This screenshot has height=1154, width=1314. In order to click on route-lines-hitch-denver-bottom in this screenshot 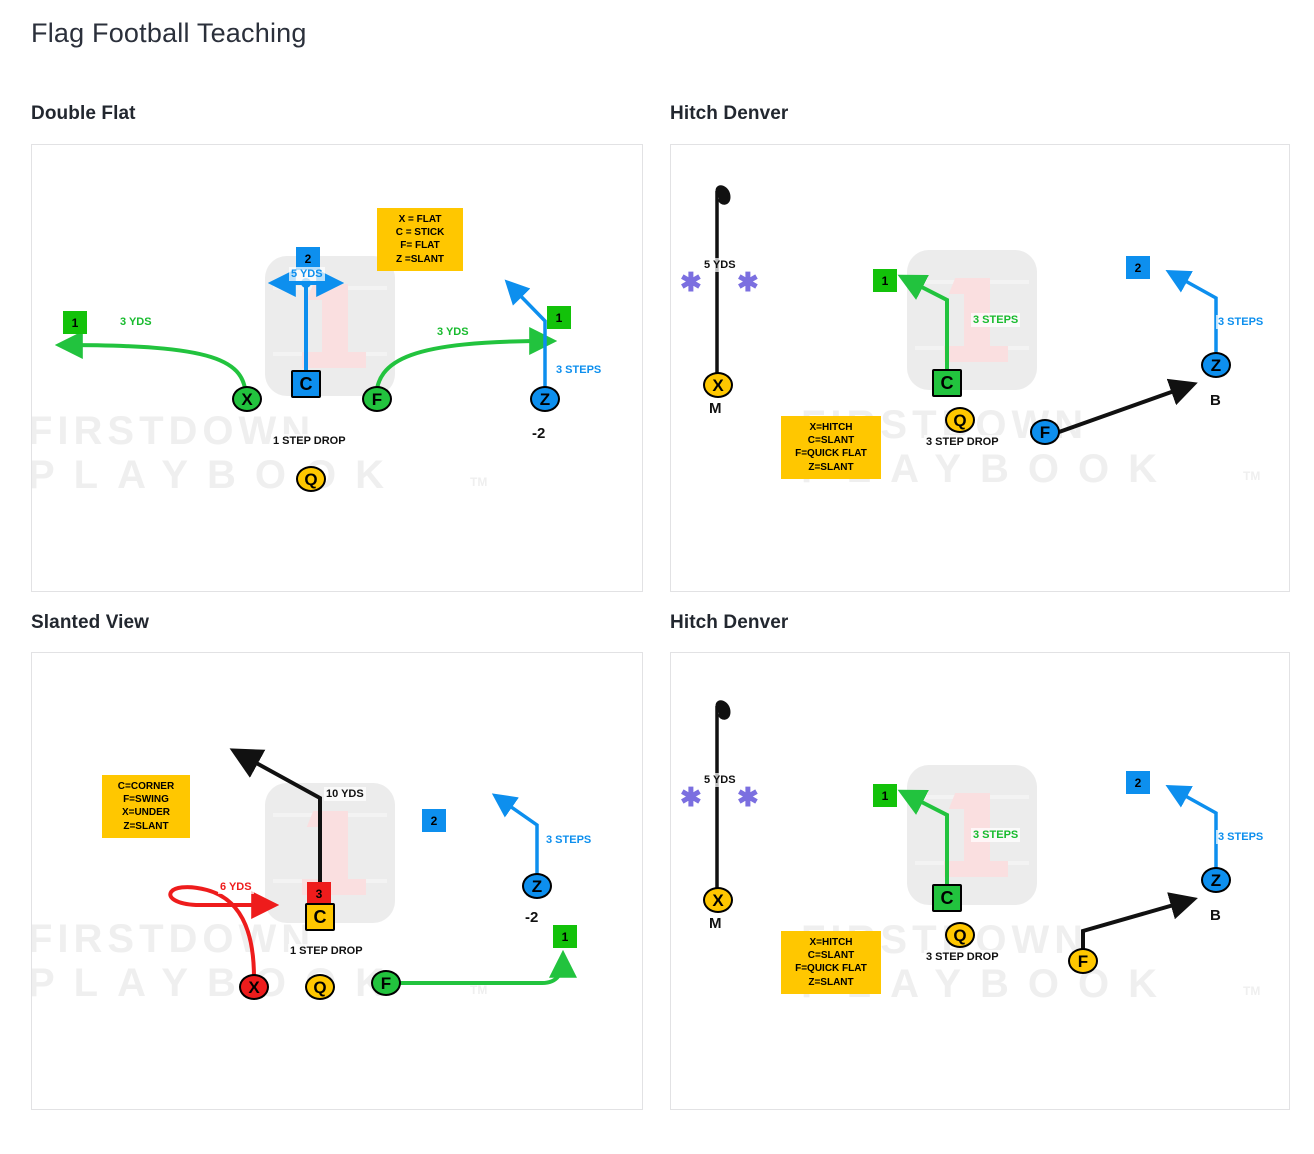, I will do `click(966, 829)`.